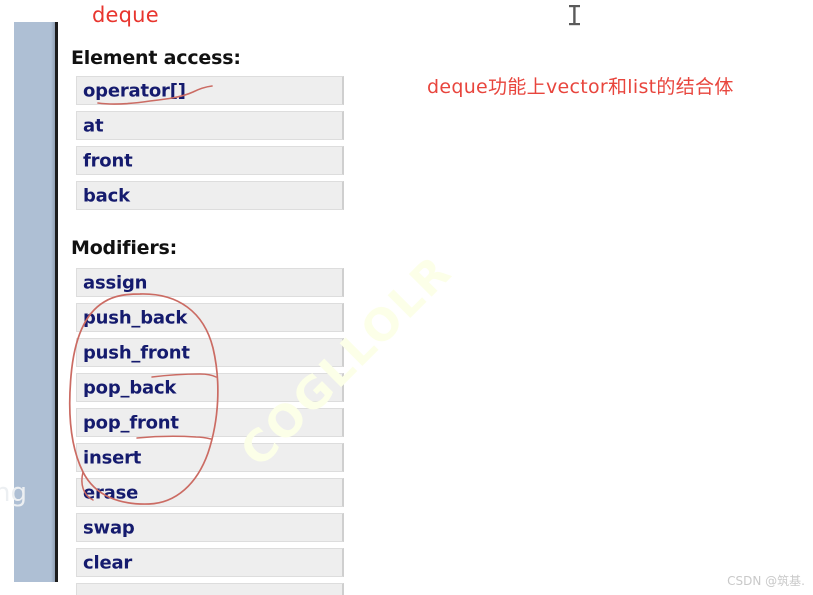  What do you see at coordinates (112, 457) in the screenshot?
I see `member-label: insert` at bounding box center [112, 457].